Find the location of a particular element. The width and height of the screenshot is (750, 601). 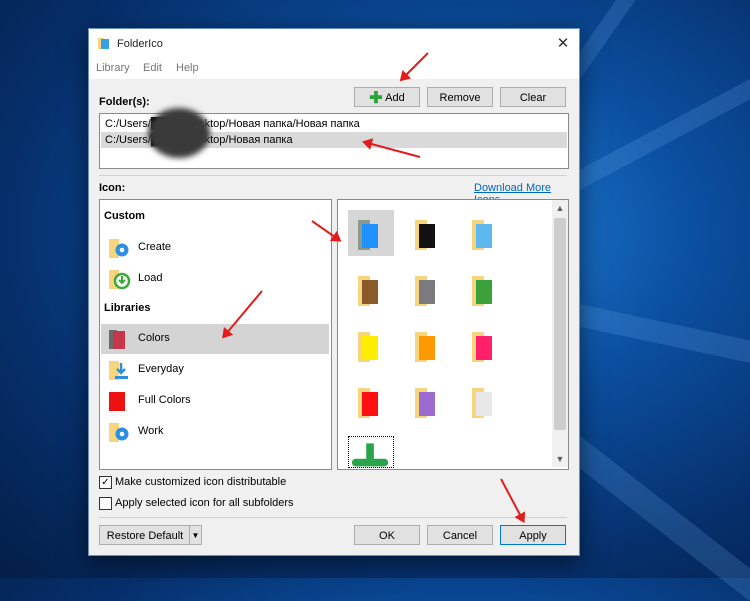

green-folder-icon is located at coordinates (370, 455).